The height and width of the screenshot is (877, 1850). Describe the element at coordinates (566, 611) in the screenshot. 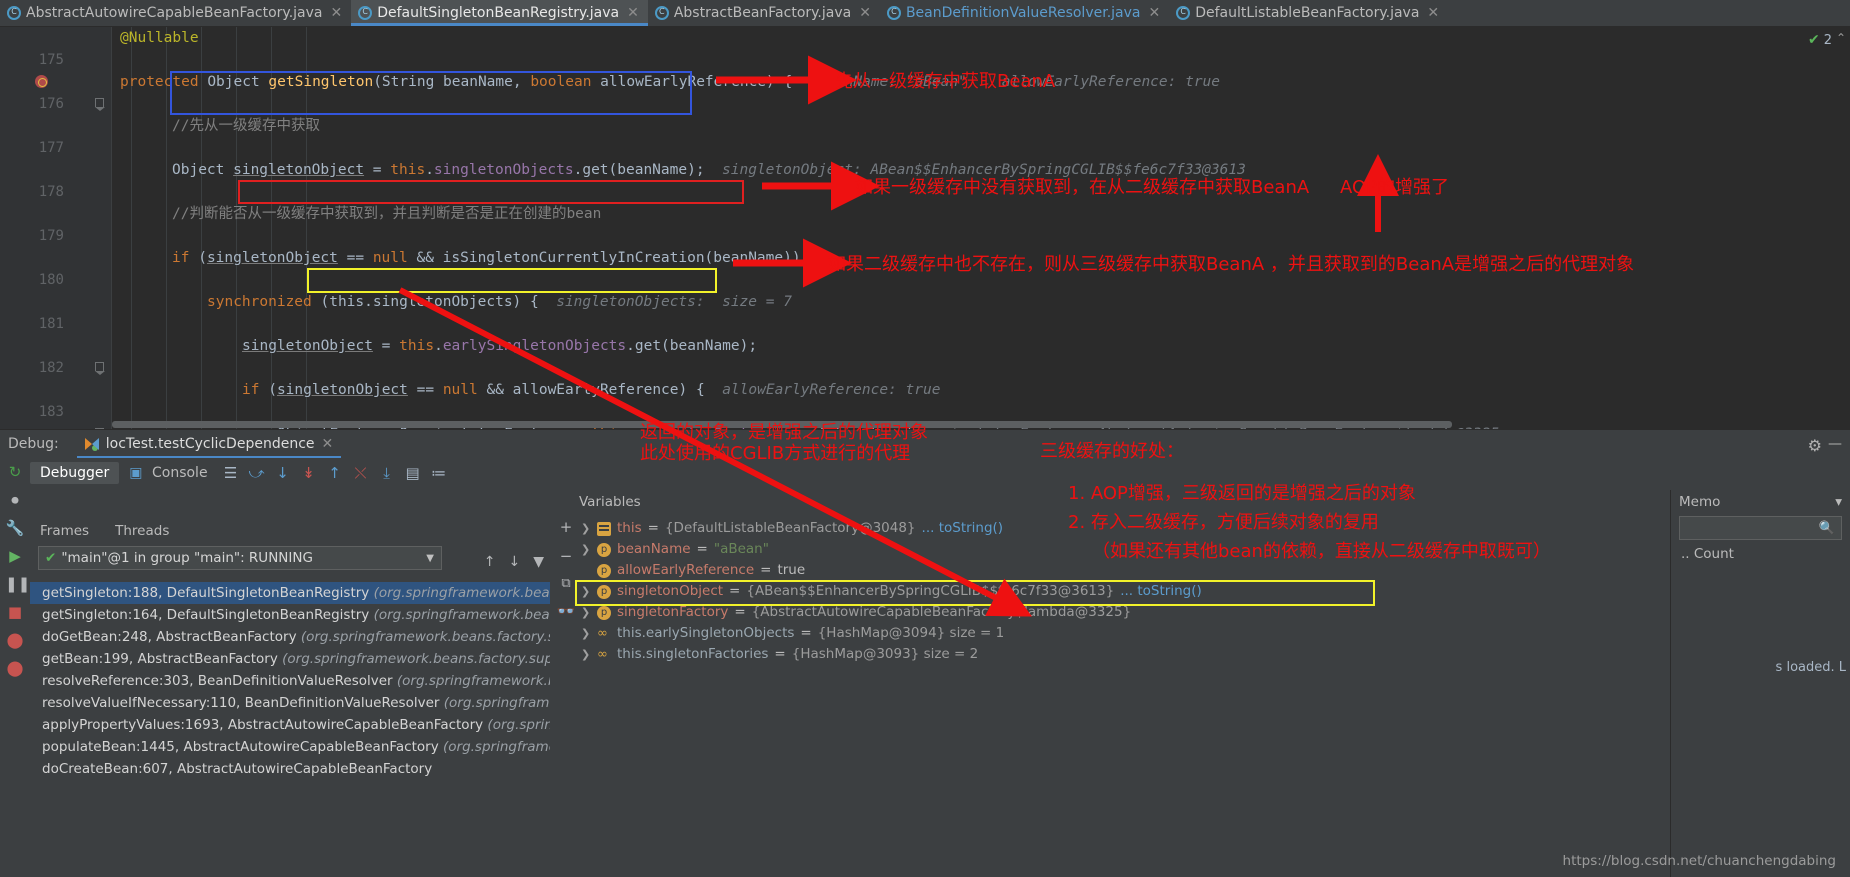

I see `watches-icon: 👓` at that location.